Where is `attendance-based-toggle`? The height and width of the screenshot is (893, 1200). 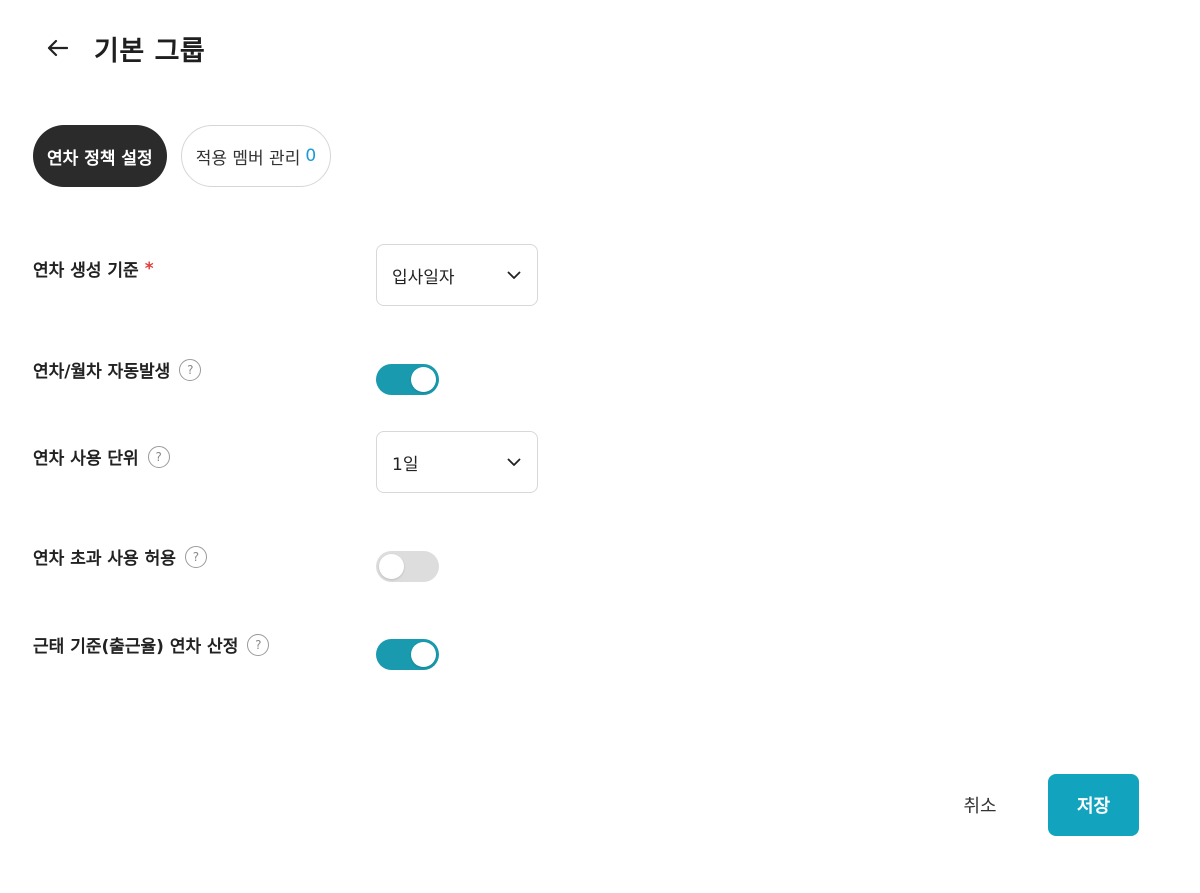
attendance-based-toggle is located at coordinates (407, 654).